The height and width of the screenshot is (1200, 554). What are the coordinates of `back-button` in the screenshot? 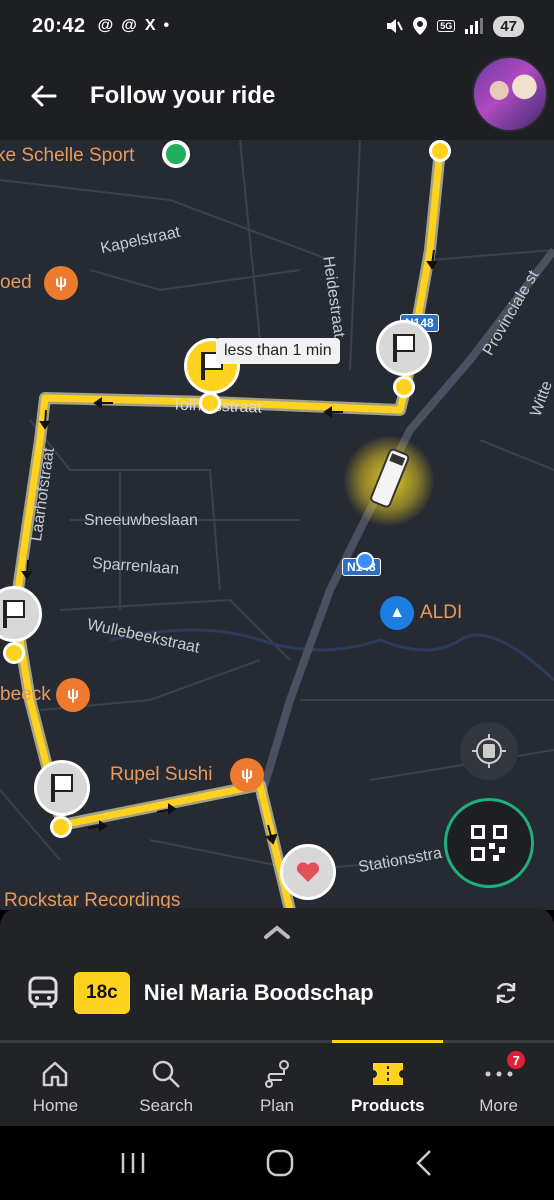 It's located at (44, 96).